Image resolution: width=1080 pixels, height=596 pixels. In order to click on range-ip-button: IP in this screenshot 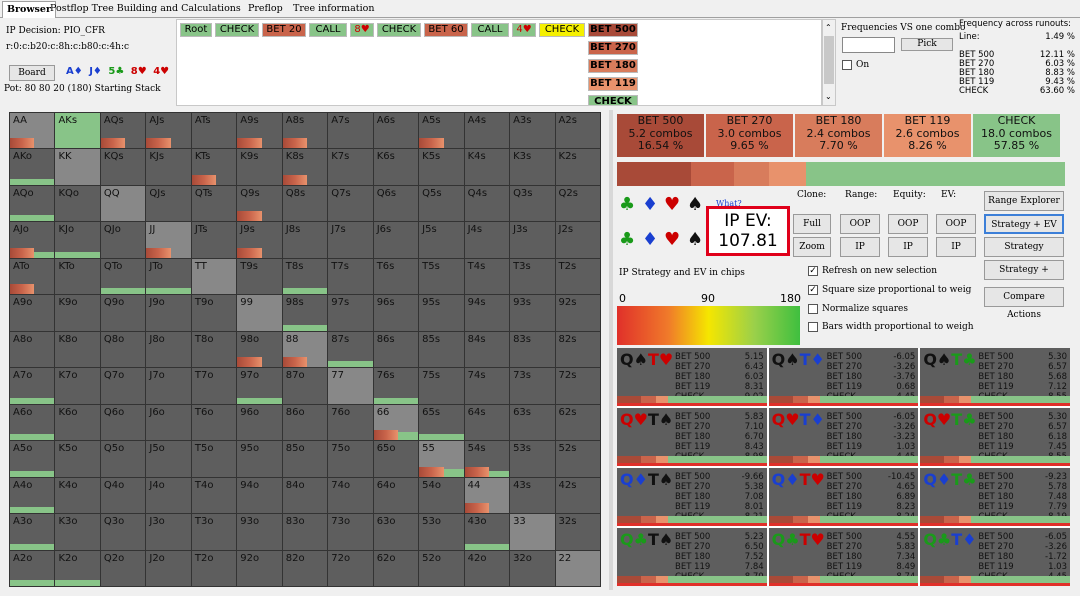, I will do `click(860, 247)`.